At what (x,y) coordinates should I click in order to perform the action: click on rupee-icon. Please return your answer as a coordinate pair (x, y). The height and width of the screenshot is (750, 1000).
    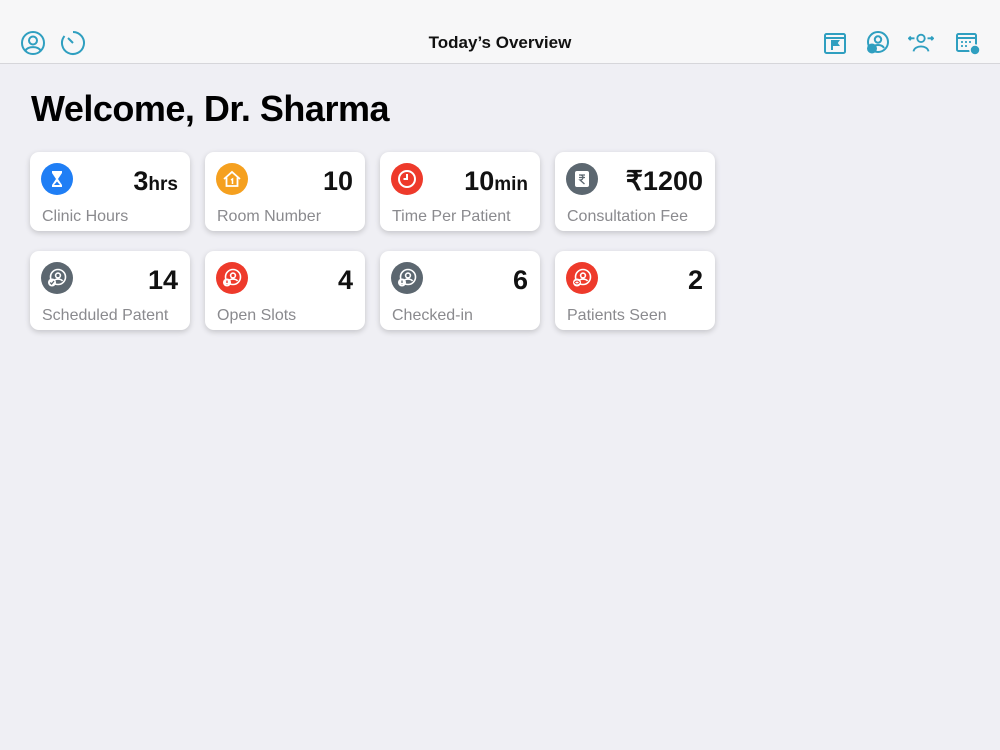
    Looking at the image, I should click on (582, 179).